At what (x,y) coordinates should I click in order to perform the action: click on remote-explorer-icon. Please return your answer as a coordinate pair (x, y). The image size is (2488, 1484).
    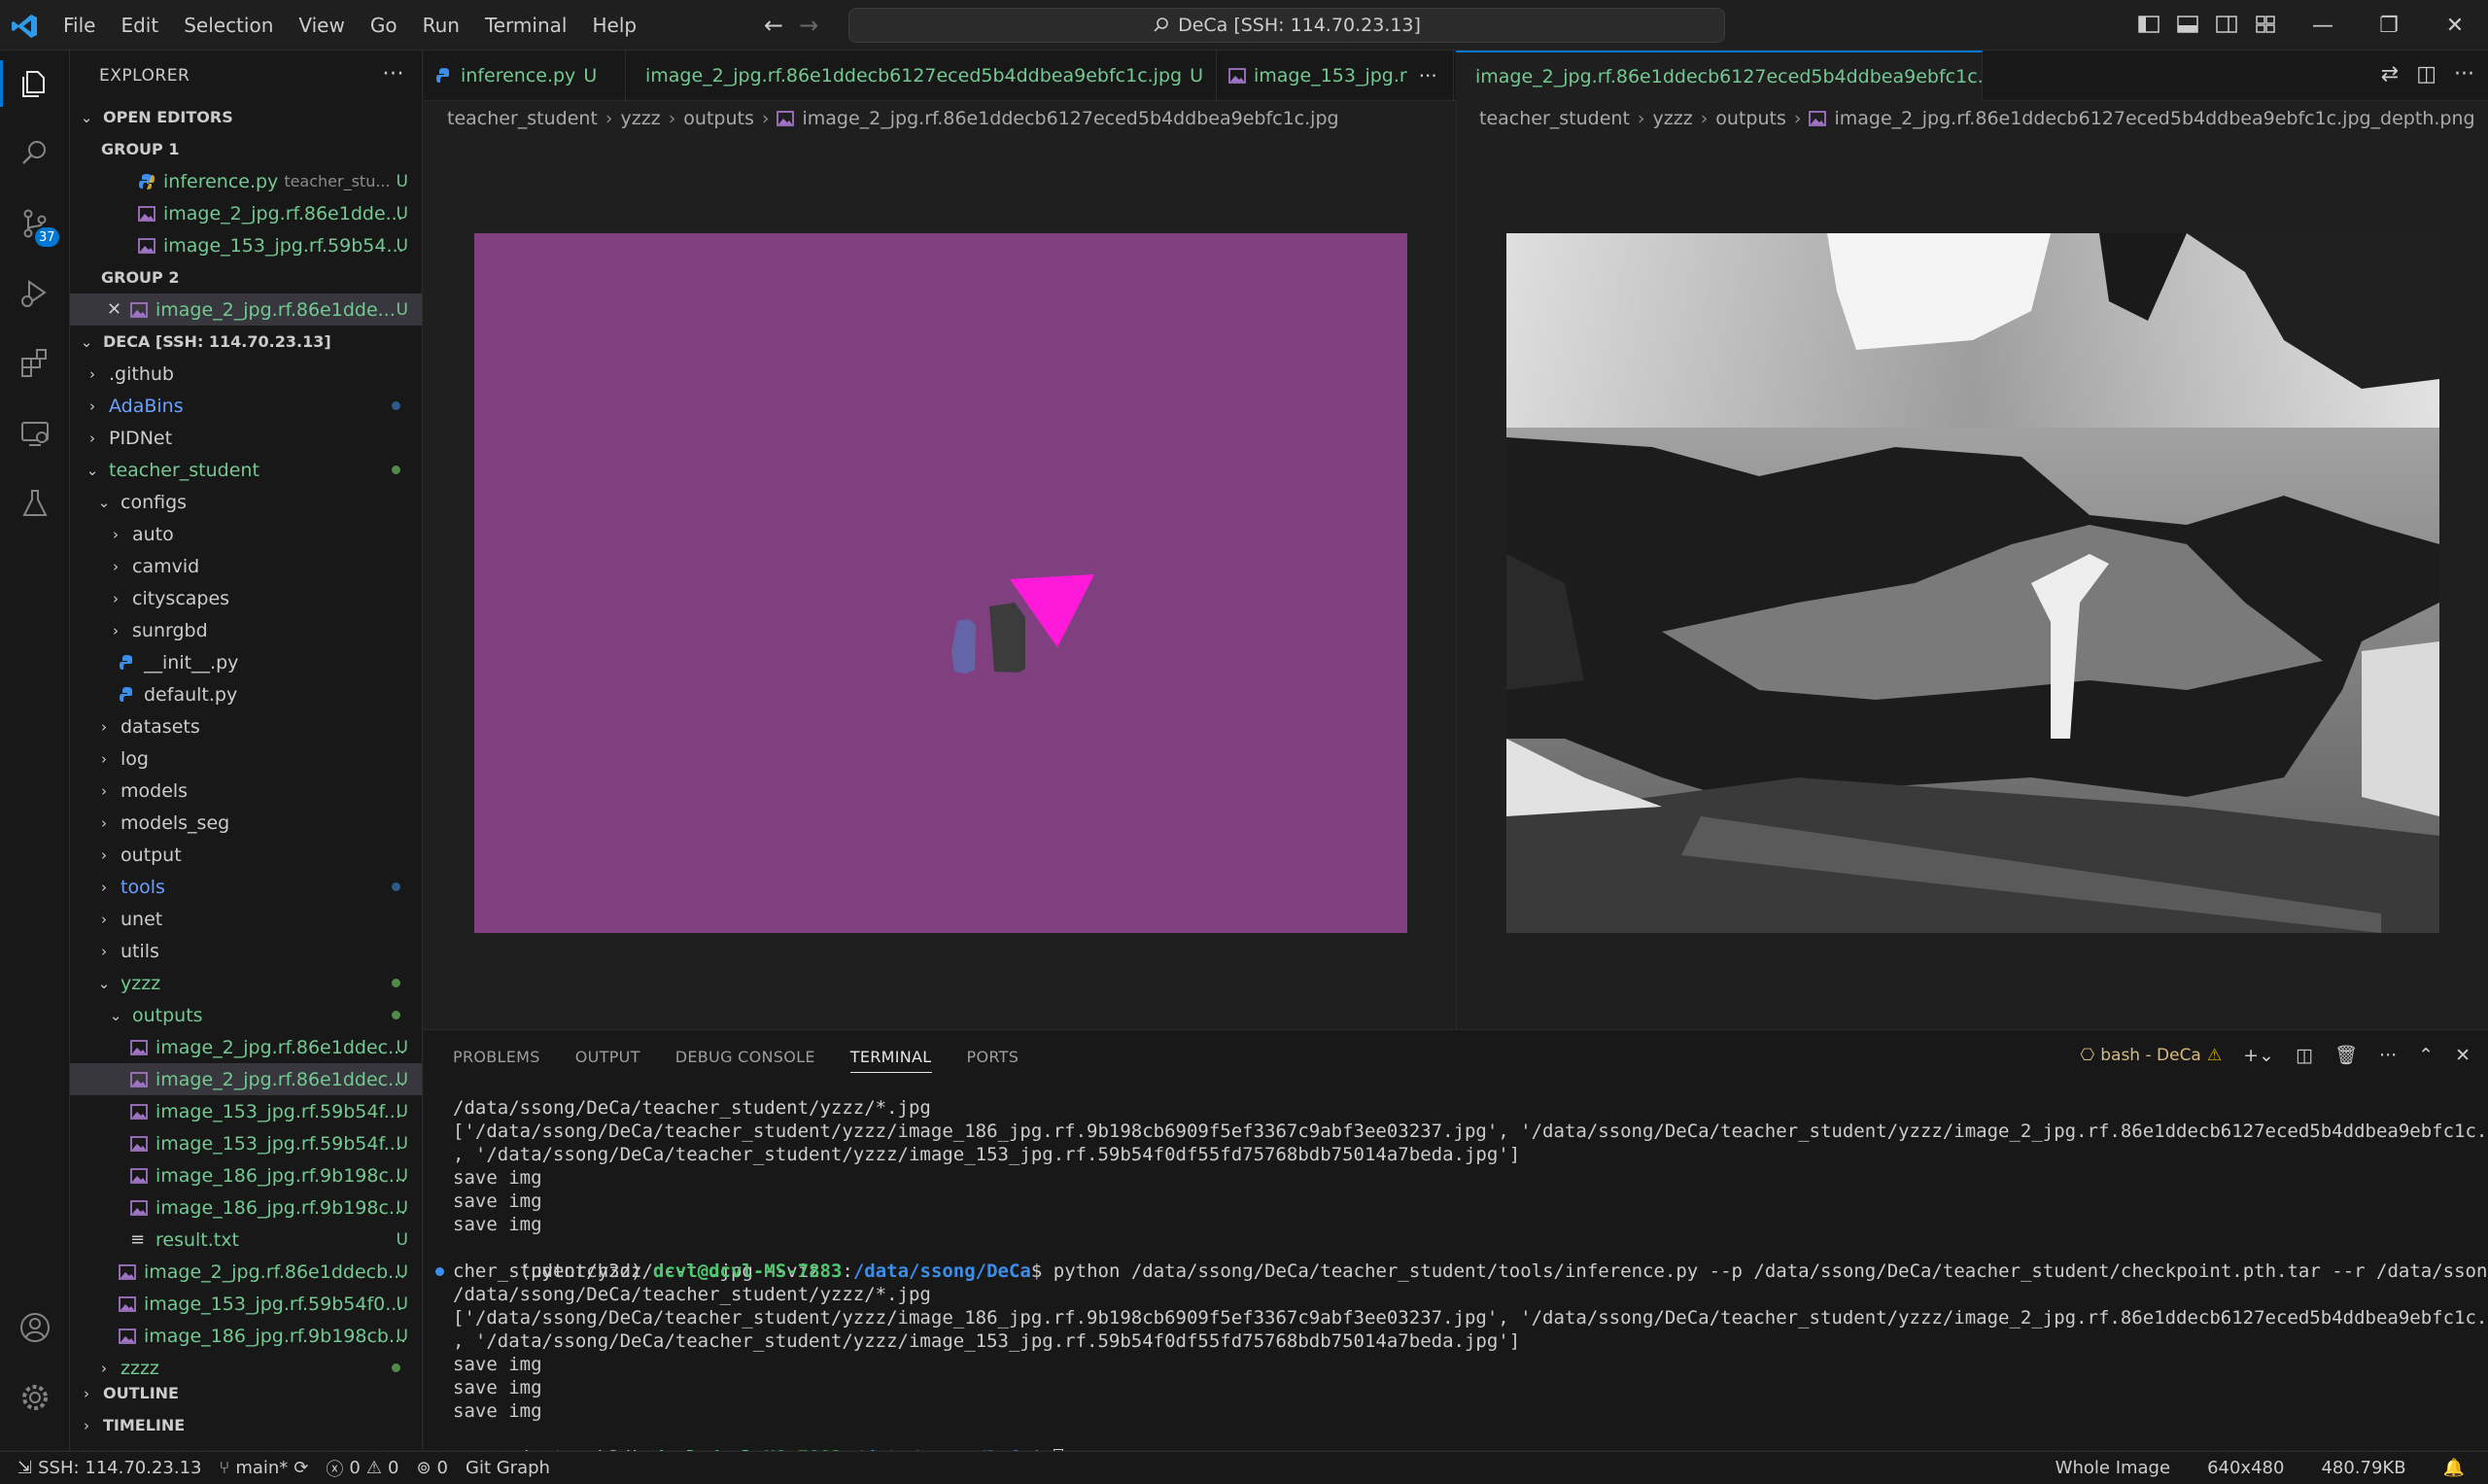
    Looking at the image, I should click on (34, 433).